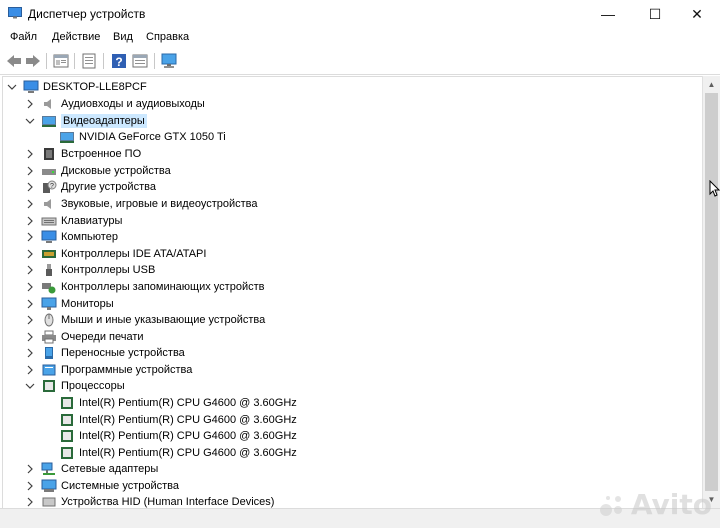 Image resolution: width=720 pixels, height=528 pixels. What do you see at coordinates (163, 320) in the screenshot?
I see `tree-category-label: Мыши и иные указывающие устройства` at bounding box center [163, 320].